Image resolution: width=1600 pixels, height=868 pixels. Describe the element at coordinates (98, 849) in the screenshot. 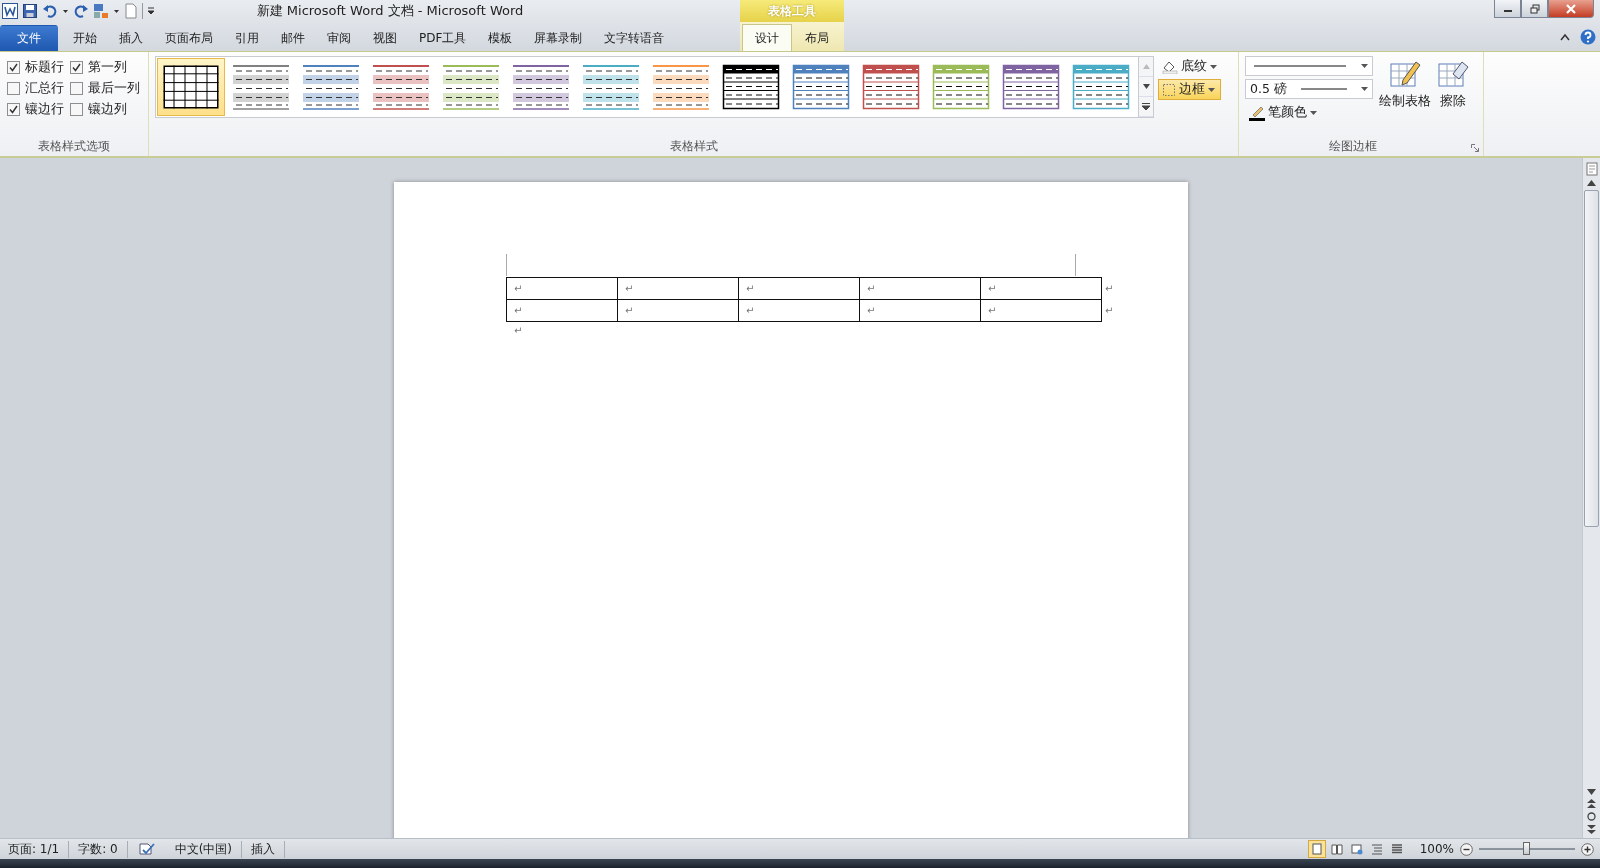

I see `status-item: 字数: 0` at that location.